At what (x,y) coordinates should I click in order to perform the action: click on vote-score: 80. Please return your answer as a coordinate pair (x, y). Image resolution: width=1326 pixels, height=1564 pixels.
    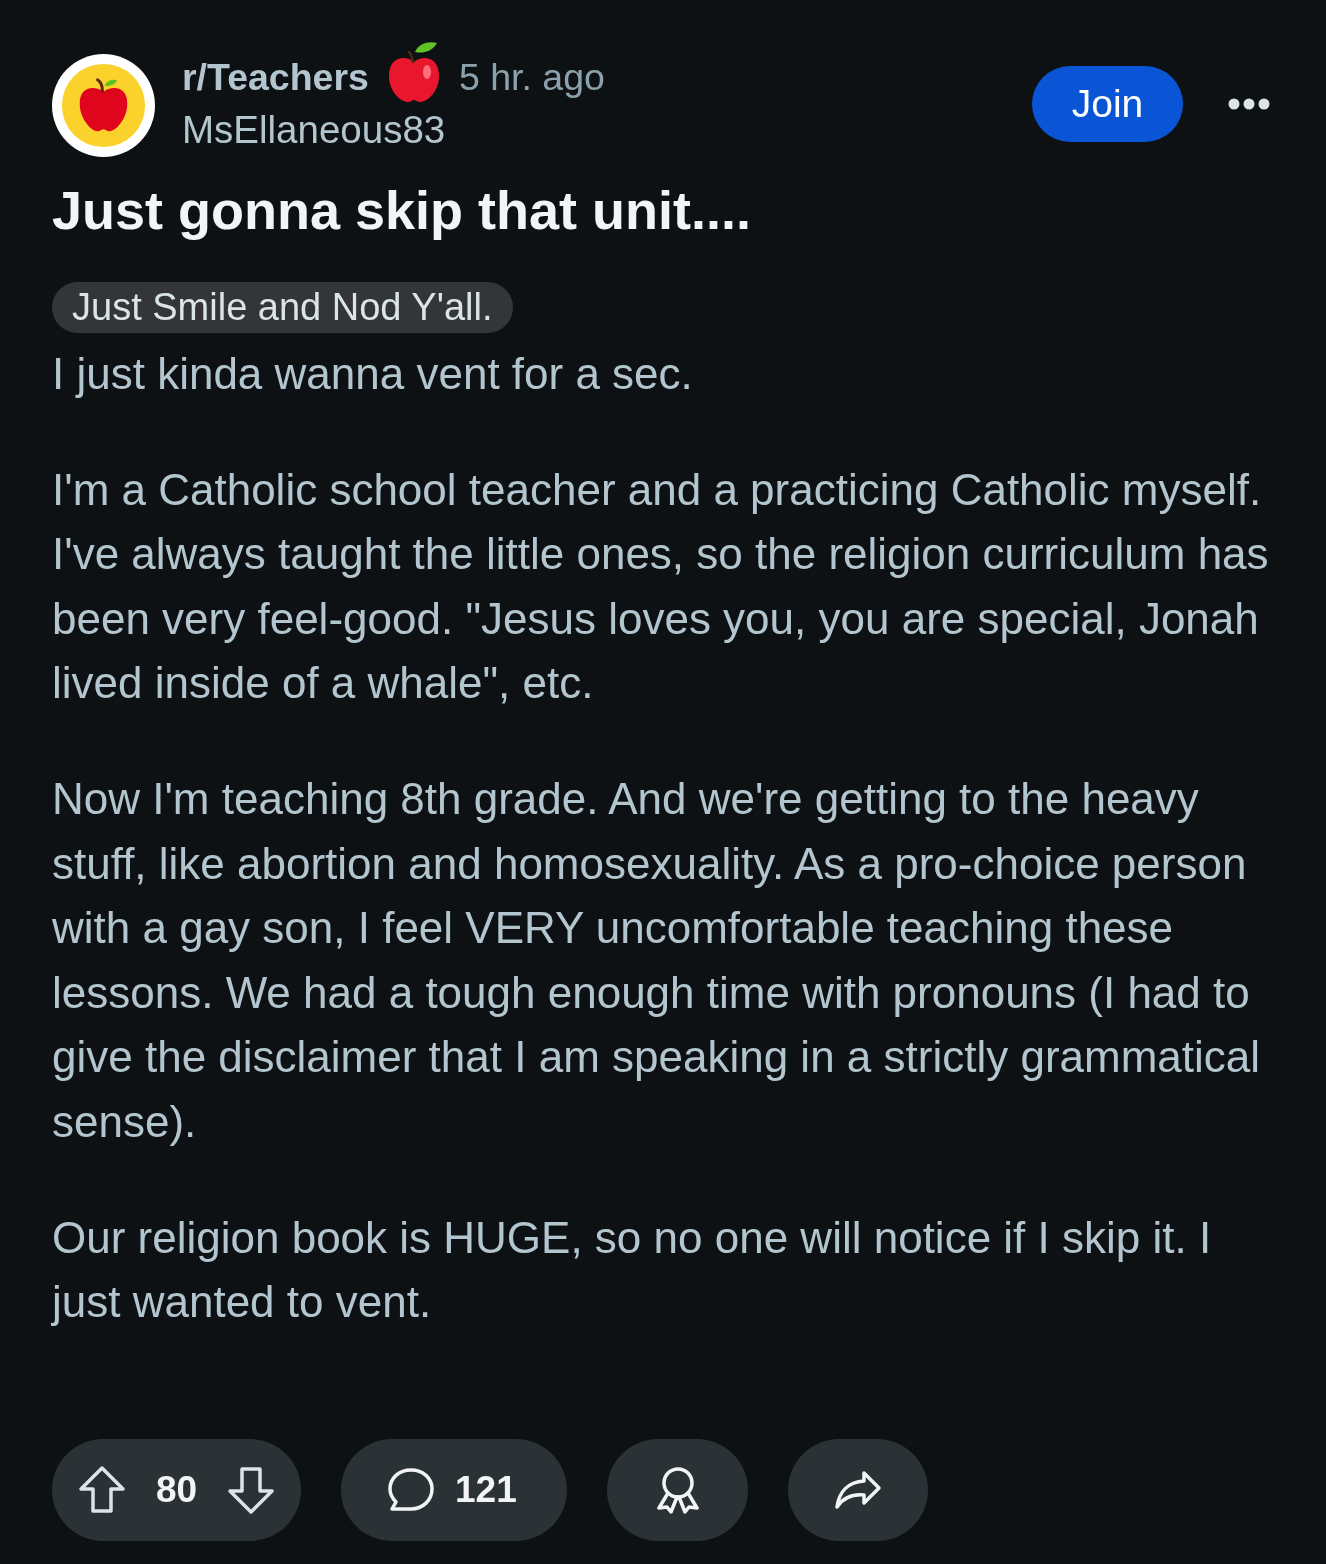
    Looking at the image, I should click on (176, 1489).